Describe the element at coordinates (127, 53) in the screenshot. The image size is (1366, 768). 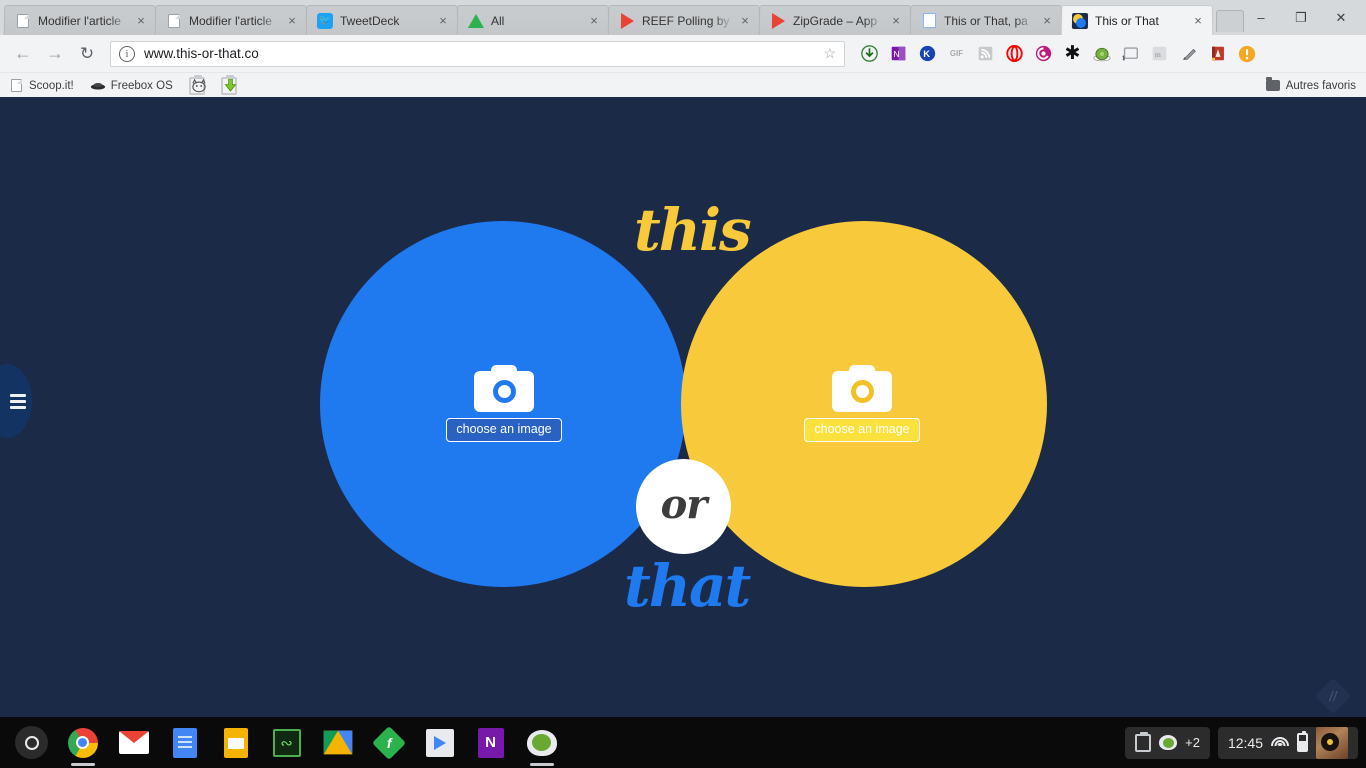
I see `site-info-icon: i` at that location.